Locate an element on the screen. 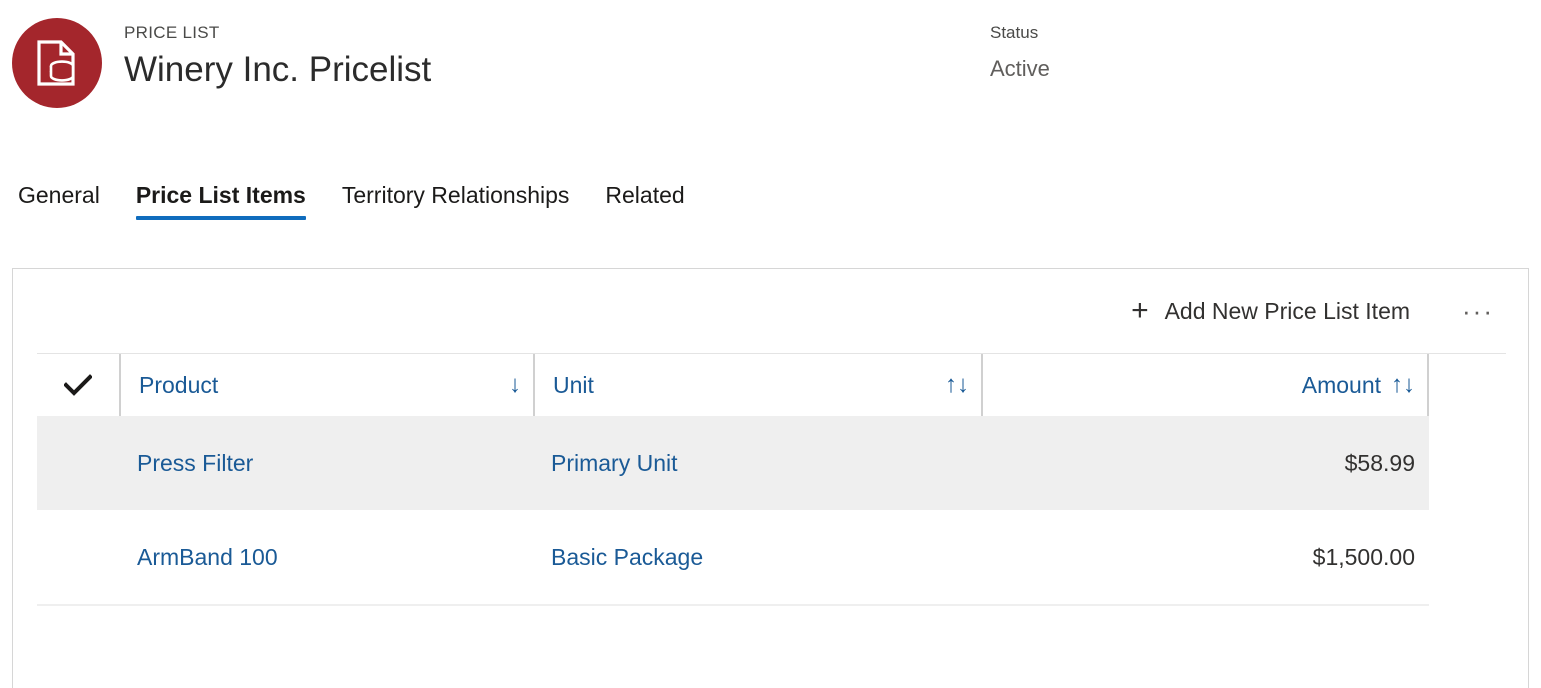  add-new-price-list-item-button: + Add New Price List Item is located at coordinates (1270, 311).